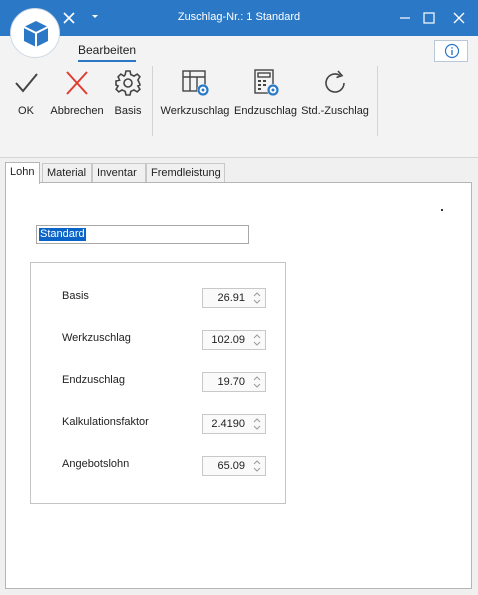  I want to click on std-zuschlag-button: Std.-Zuschlag, so click(335, 92).